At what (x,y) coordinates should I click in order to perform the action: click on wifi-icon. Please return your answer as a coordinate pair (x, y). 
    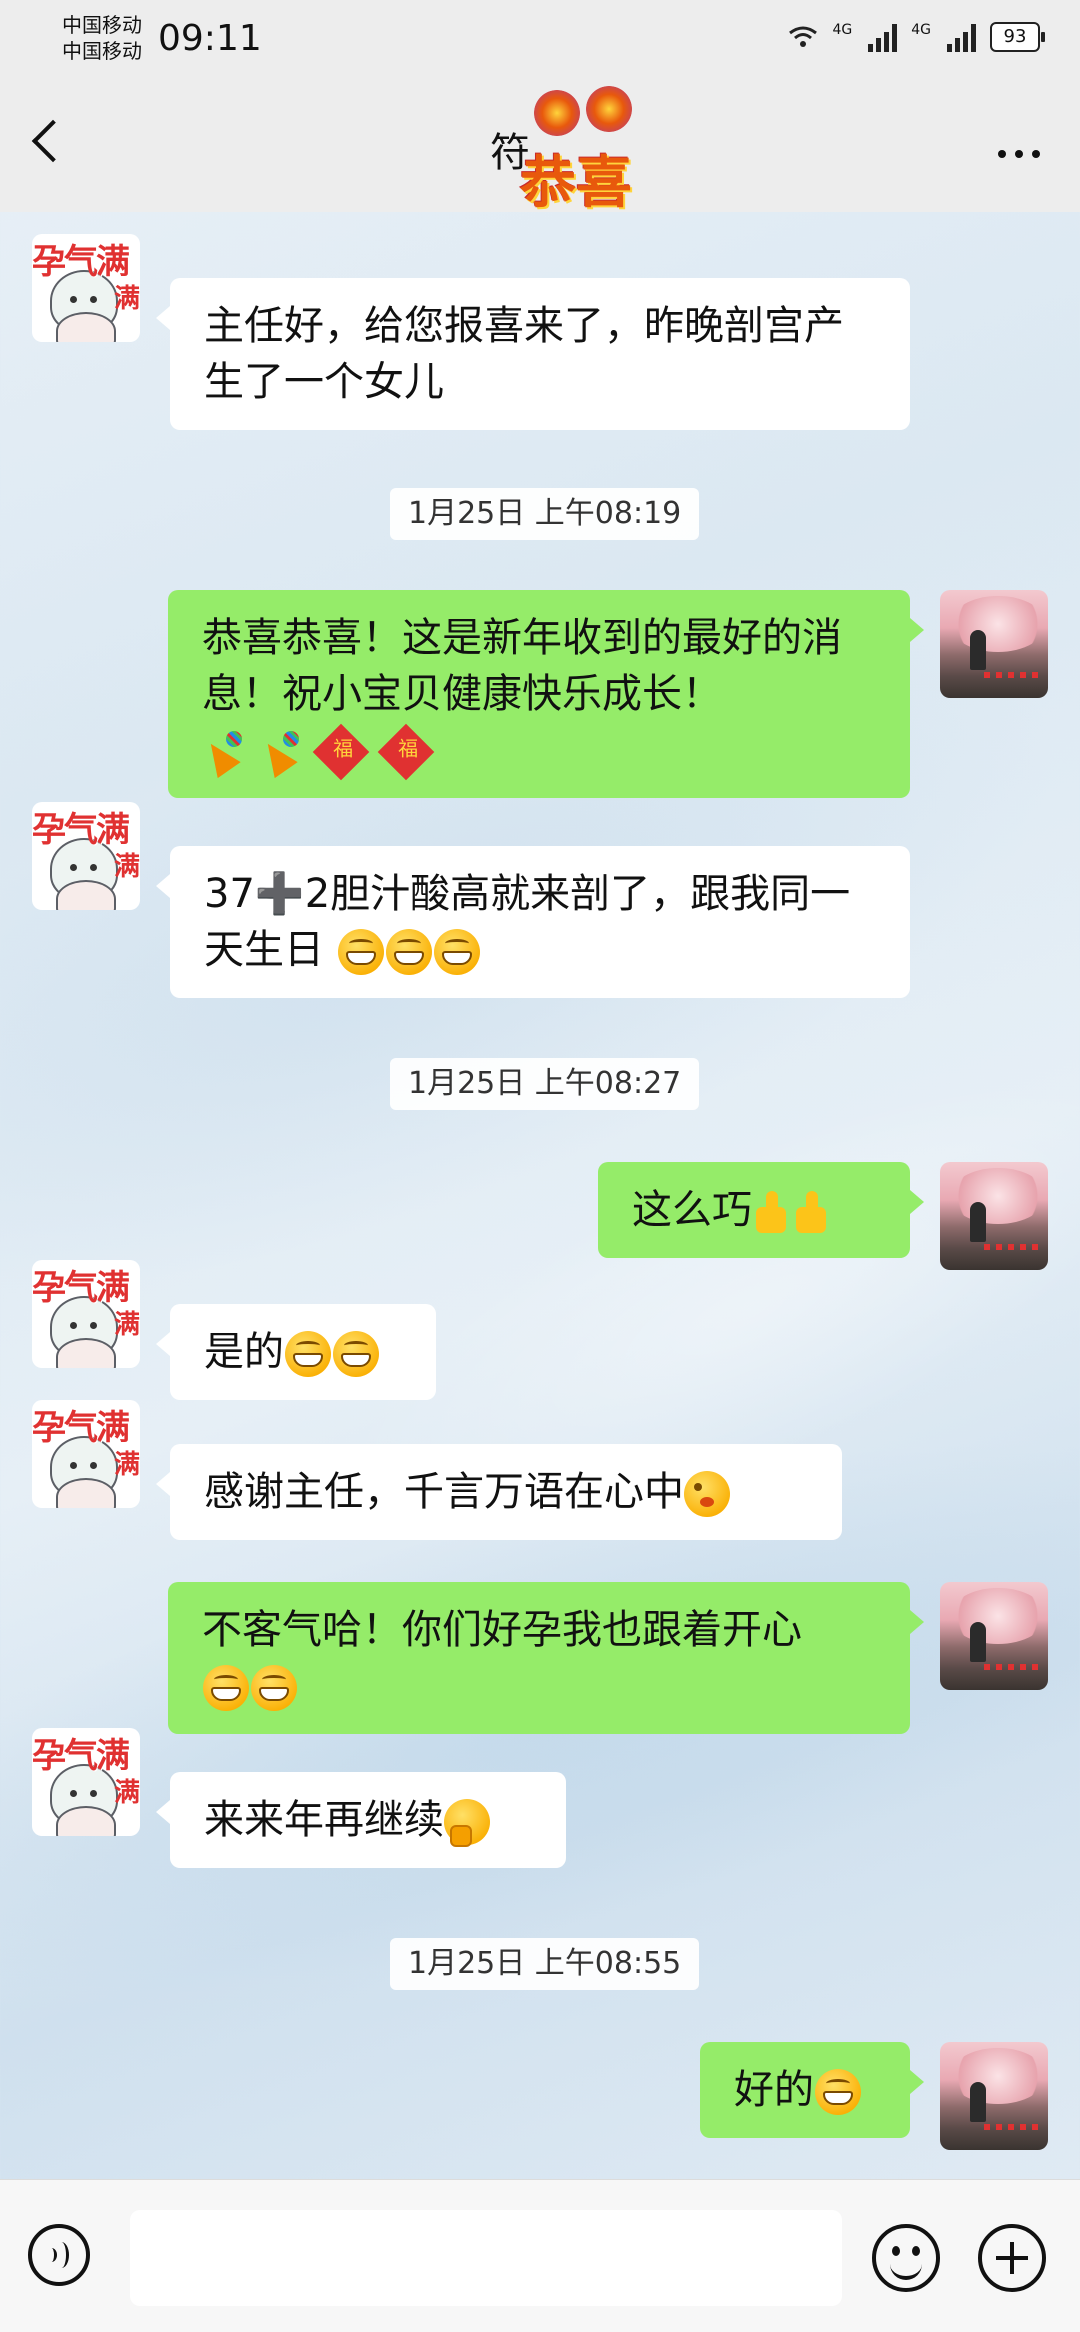
    Looking at the image, I should click on (803, 37).